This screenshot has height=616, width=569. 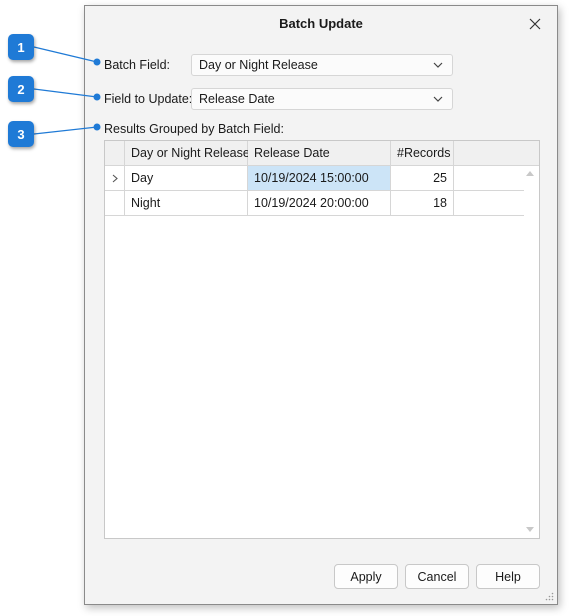 What do you see at coordinates (319, 178) in the screenshot?
I see `table-cell-release-date: 10/19/2024 15:00:00` at bounding box center [319, 178].